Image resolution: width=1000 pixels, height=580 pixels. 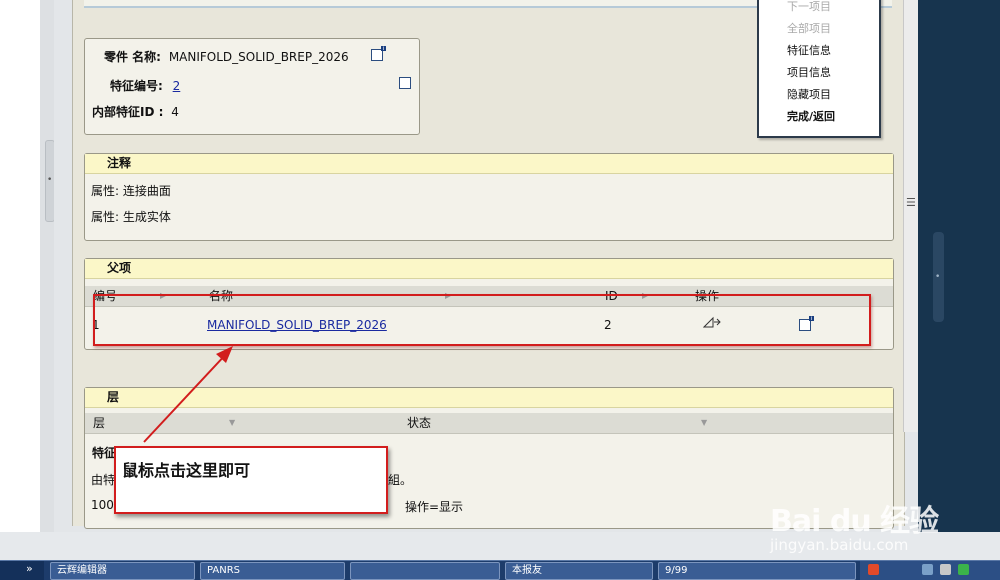 I want to click on baidu-watermark: Bai du 经验, so click(x=854, y=521).